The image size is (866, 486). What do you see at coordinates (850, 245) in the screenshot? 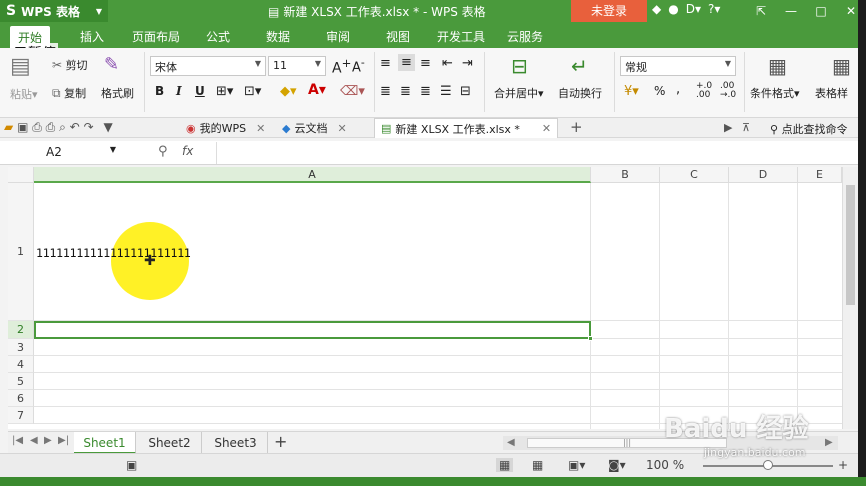
I see `vertical-scroll-thumb` at bounding box center [850, 245].